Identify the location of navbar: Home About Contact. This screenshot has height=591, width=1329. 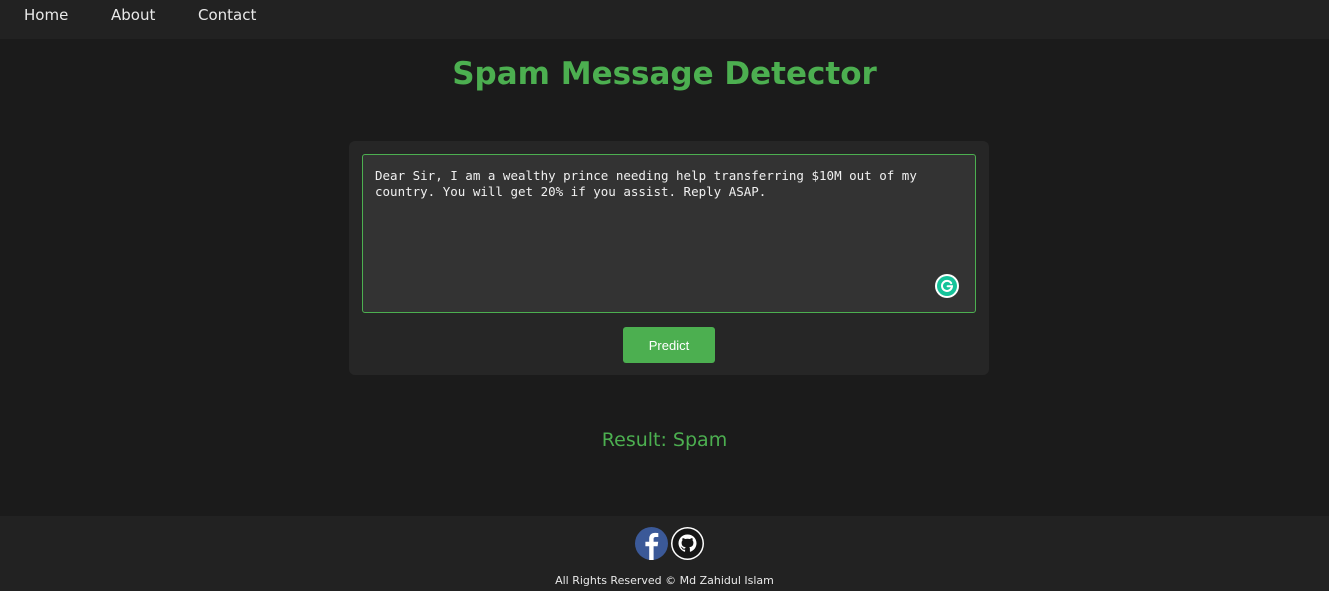
(664, 19).